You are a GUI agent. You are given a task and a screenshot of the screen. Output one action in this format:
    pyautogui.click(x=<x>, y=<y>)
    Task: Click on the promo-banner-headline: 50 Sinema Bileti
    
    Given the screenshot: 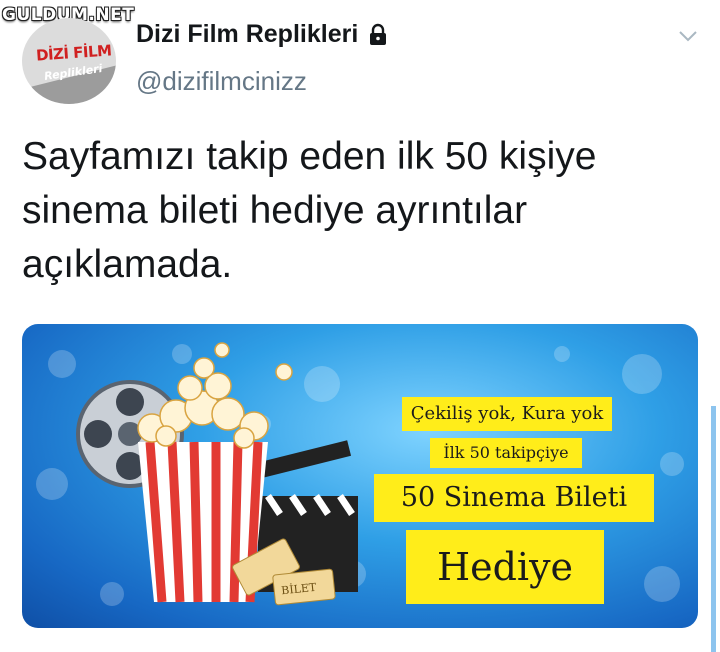 What is the action you would take?
    pyautogui.click(x=514, y=498)
    